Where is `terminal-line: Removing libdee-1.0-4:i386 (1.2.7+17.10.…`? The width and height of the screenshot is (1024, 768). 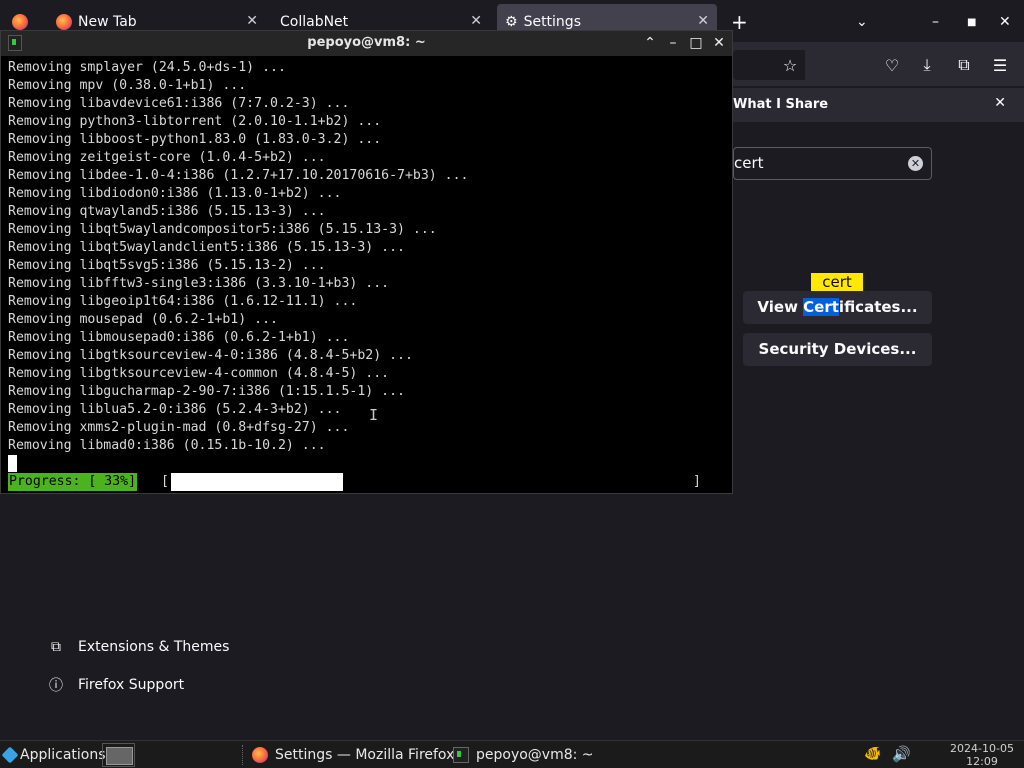 terminal-line: Removing libdee-1.0-4:i386 (1.2.7+17.10.… is located at coordinates (238, 175).